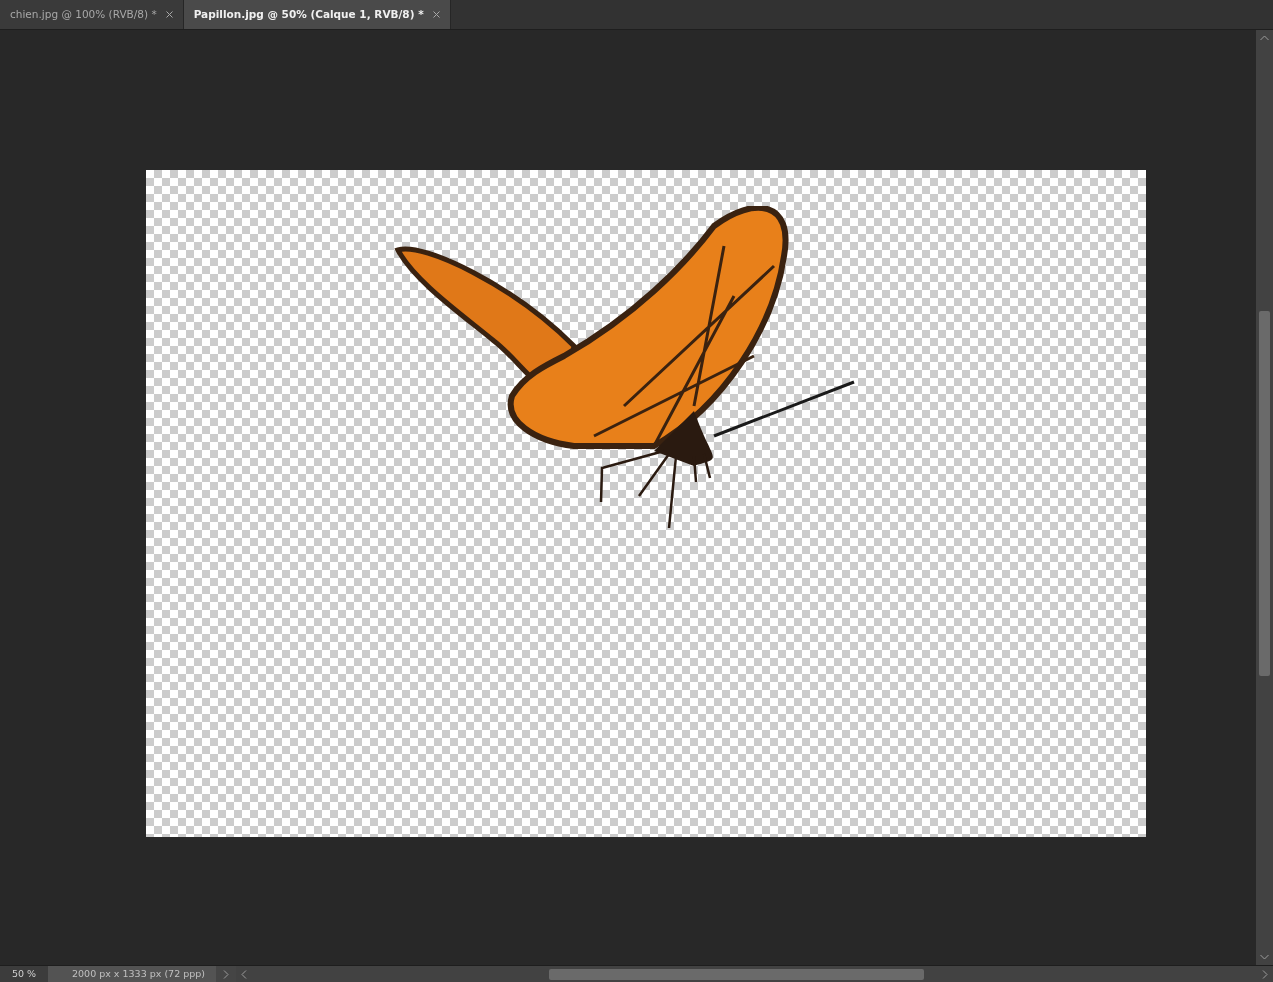 This screenshot has height=982, width=1273. I want to click on scroll-right-icon, so click(1265, 974).